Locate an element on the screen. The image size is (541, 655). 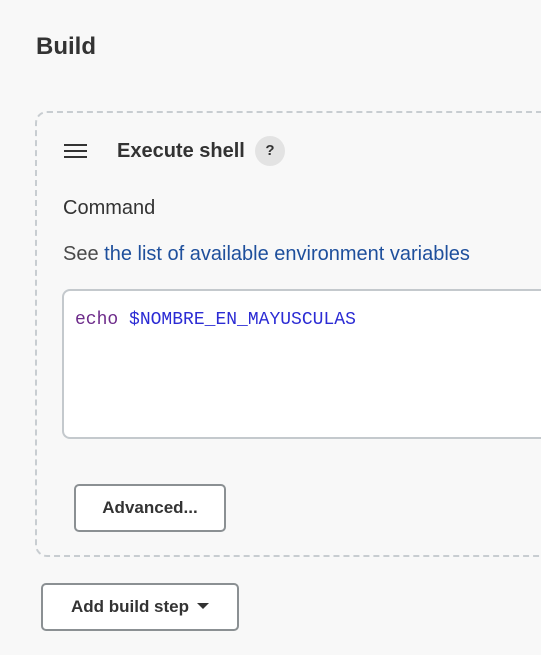
section-title: Build is located at coordinates (66, 46).